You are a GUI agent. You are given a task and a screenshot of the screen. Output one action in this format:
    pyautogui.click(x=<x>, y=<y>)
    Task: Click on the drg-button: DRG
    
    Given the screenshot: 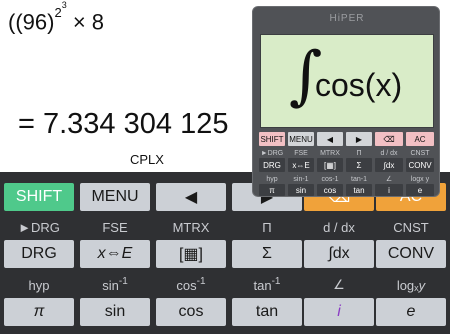 What is the action you would take?
    pyautogui.click(x=39, y=254)
    